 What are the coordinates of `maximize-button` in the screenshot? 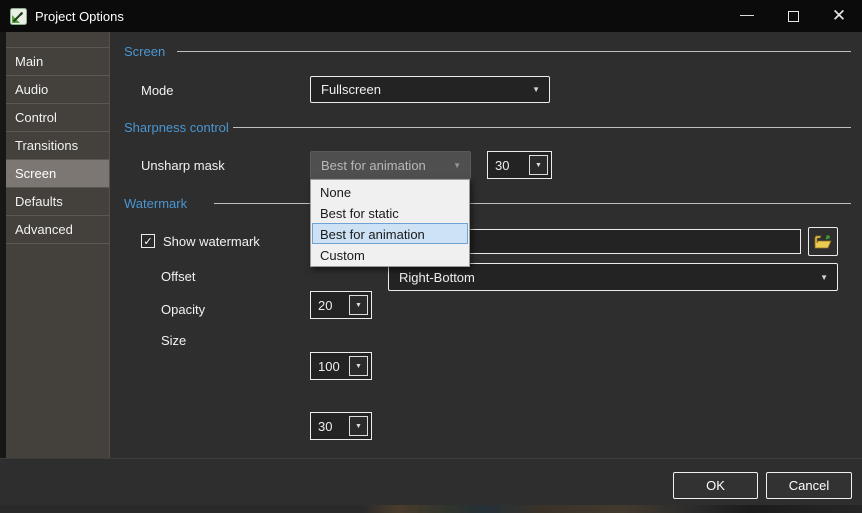 It's located at (793, 16).